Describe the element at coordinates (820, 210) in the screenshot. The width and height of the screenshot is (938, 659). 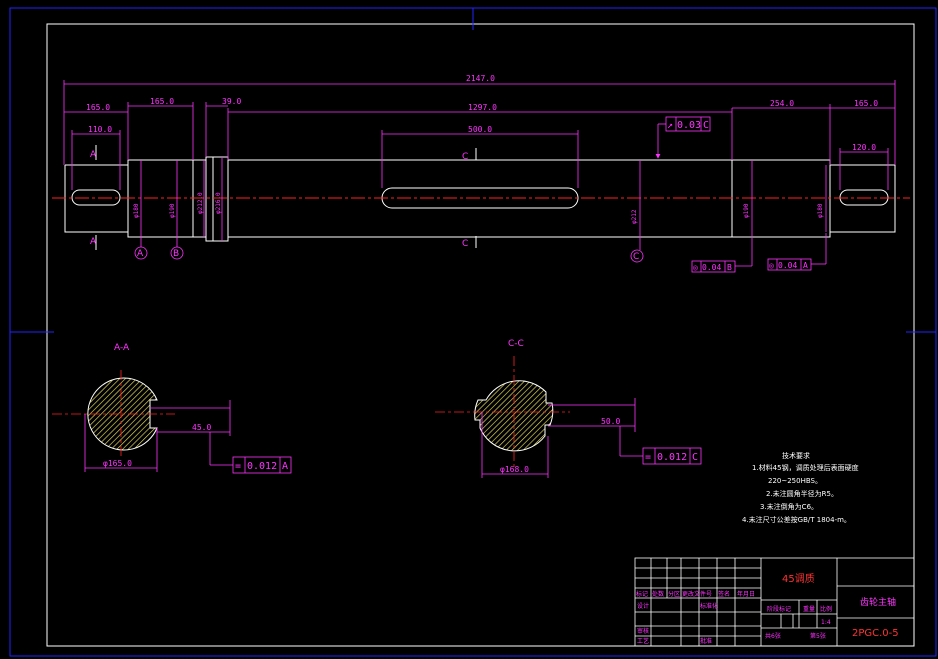
I see `dim-d7: φ180` at that location.